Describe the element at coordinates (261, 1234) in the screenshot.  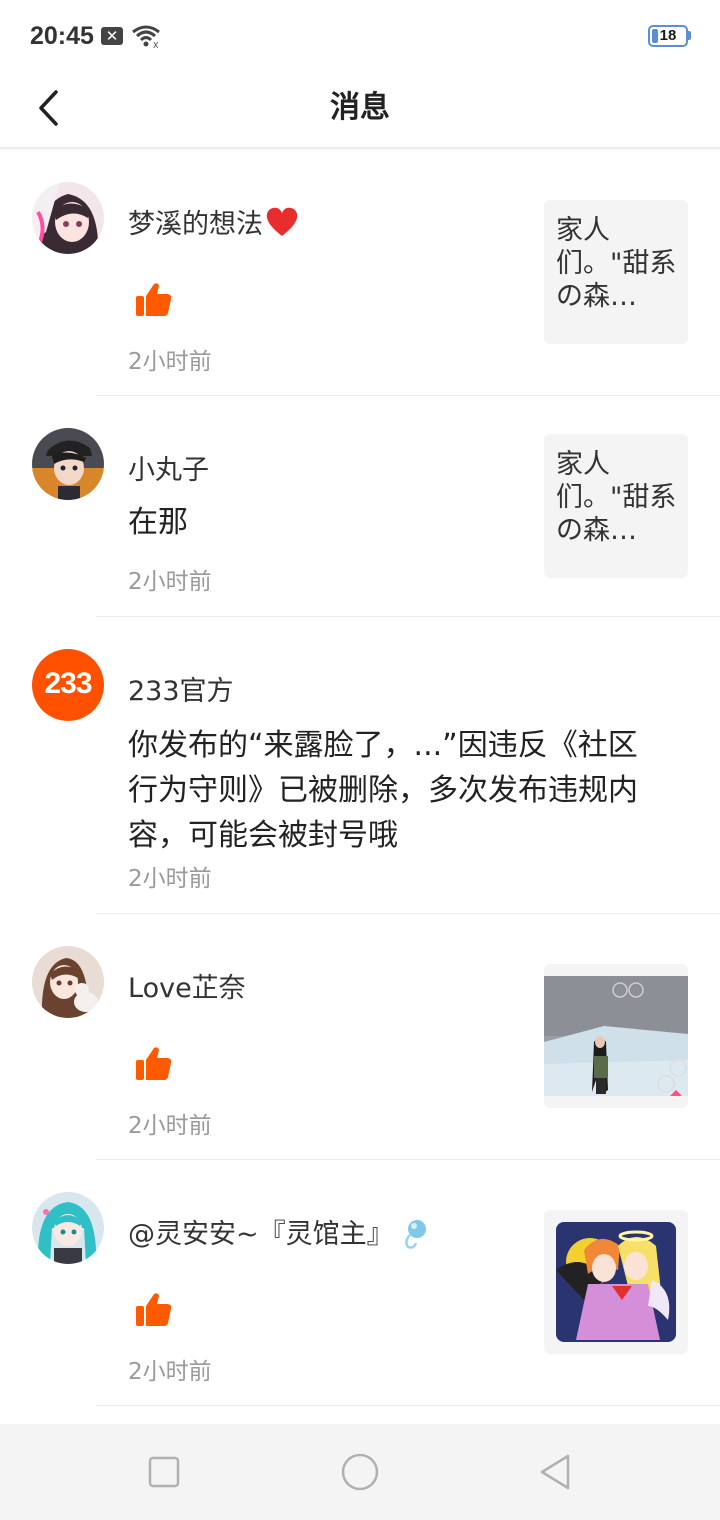
I see `sender-name-text: @灵安安~『灵馆主』` at that location.